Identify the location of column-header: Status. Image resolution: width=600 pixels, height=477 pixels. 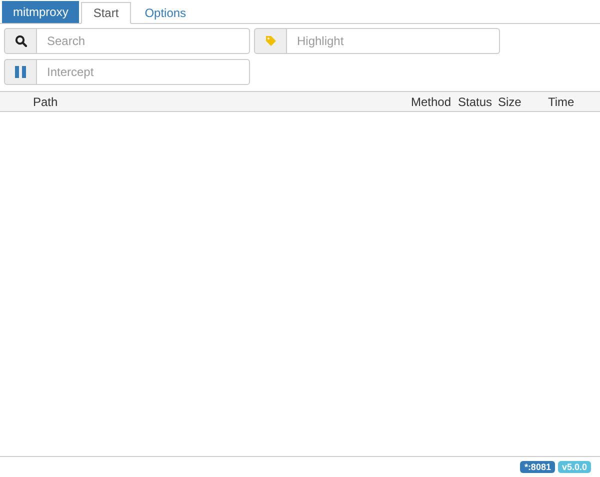
(478, 101).